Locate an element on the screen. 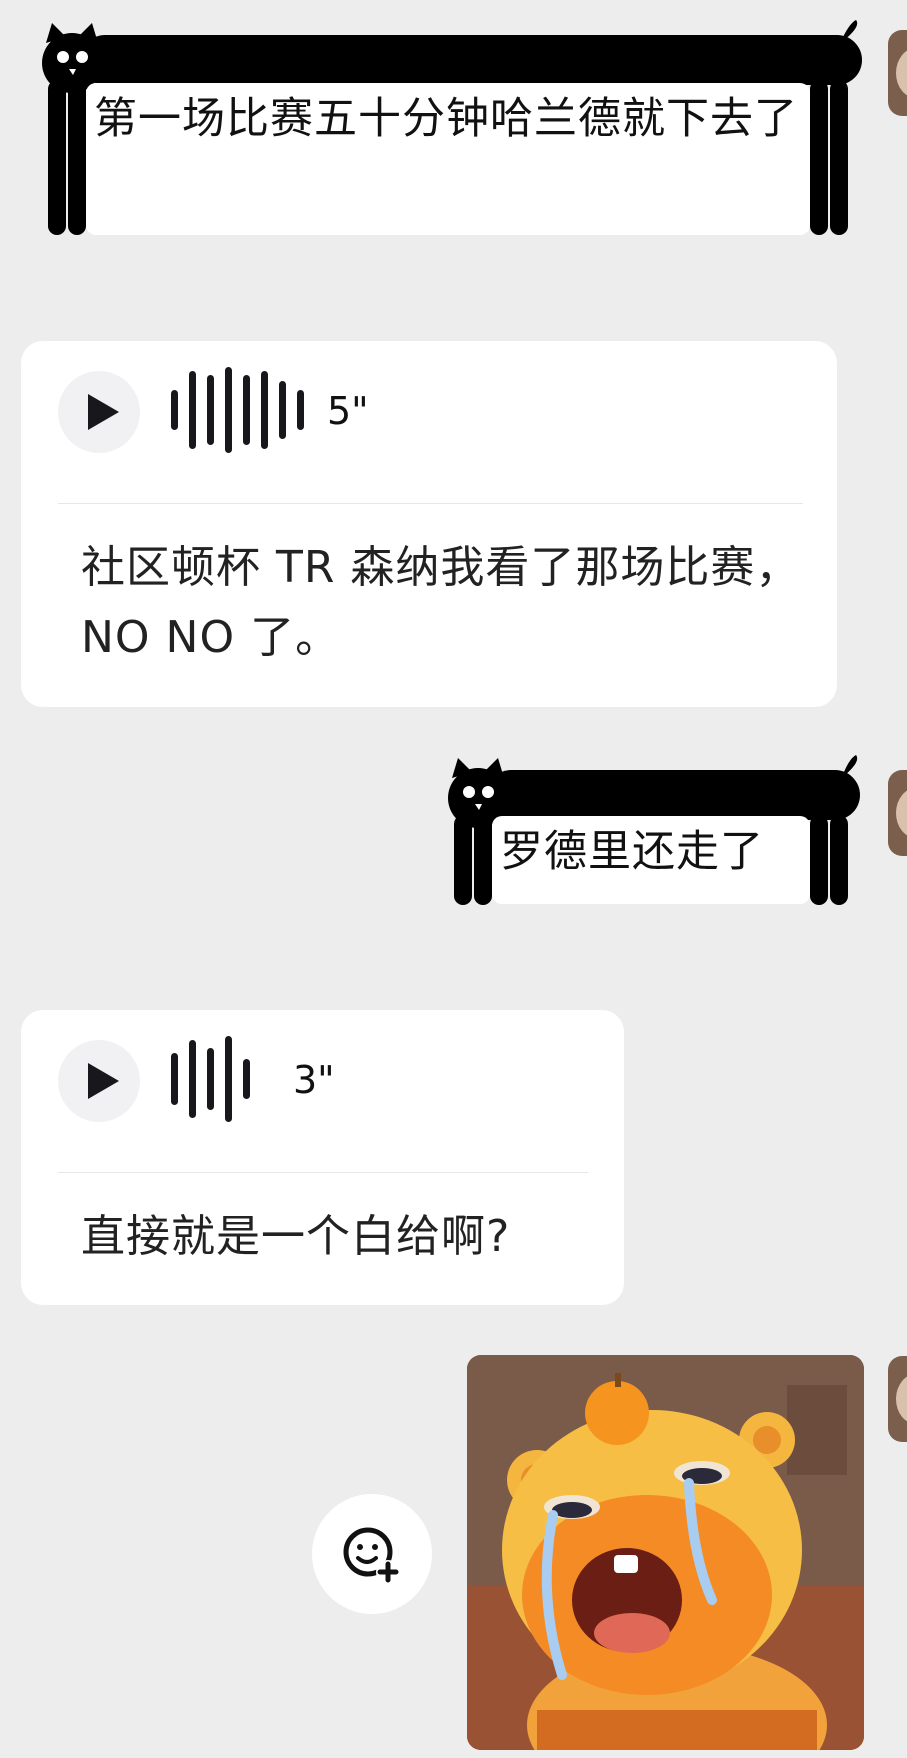  add-emoji-icon is located at coordinates (371, 1555).